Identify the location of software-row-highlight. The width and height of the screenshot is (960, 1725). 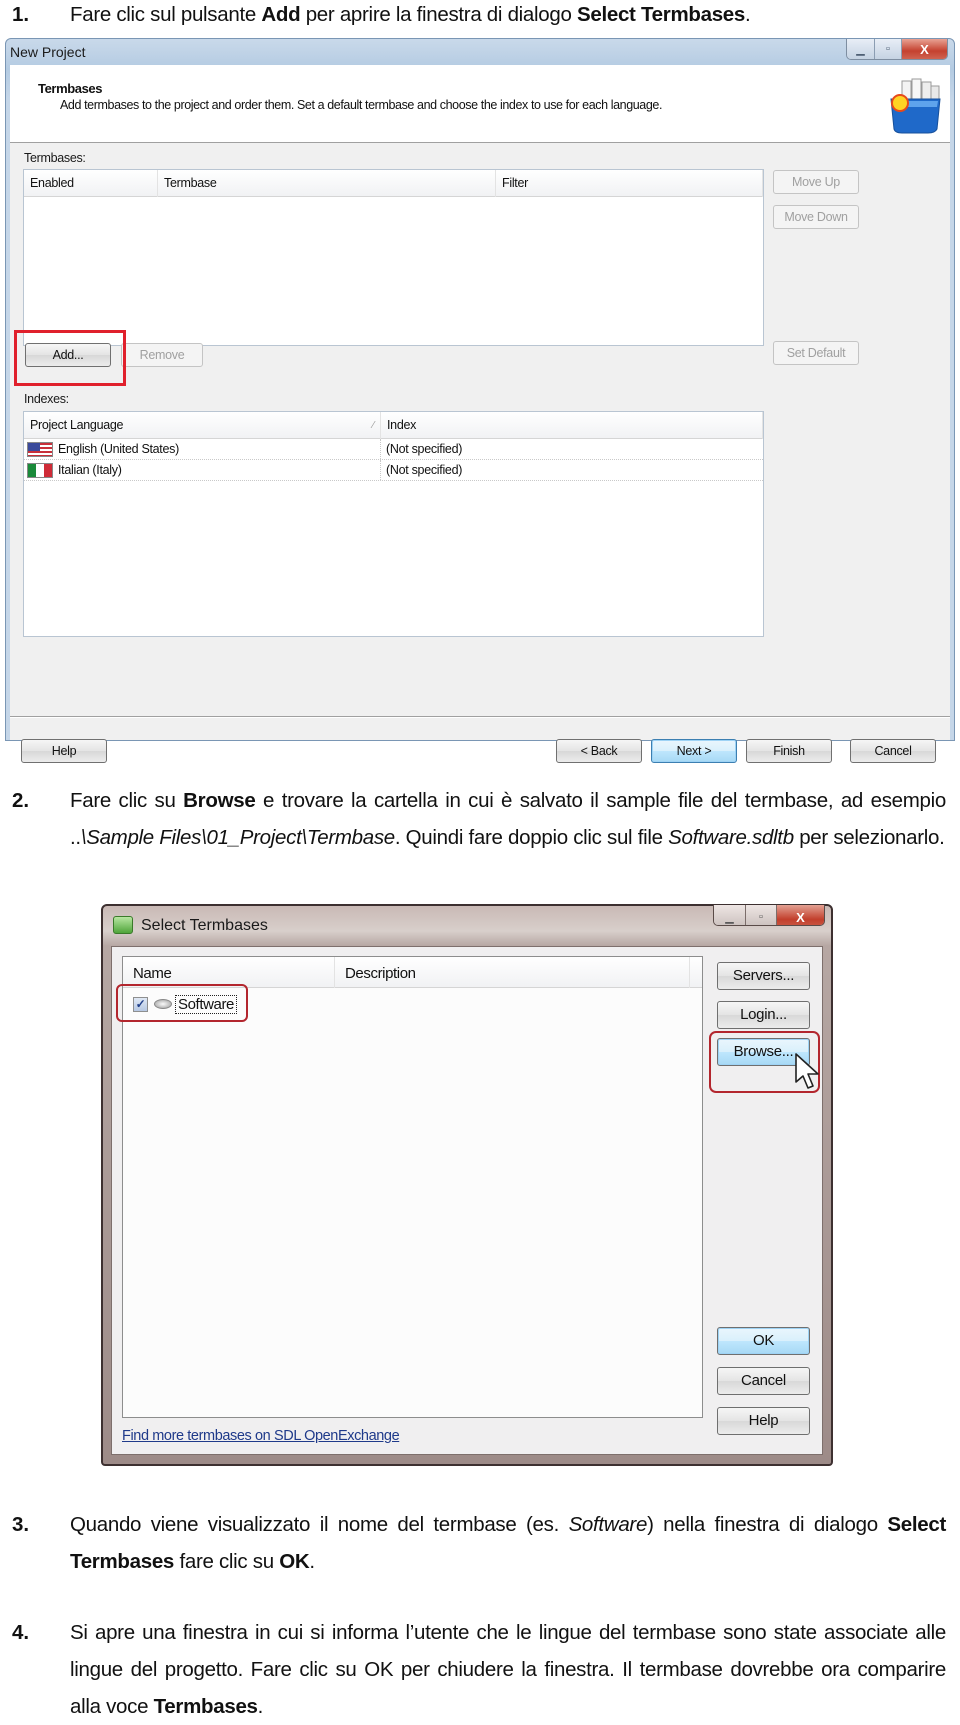
(182, 1003).